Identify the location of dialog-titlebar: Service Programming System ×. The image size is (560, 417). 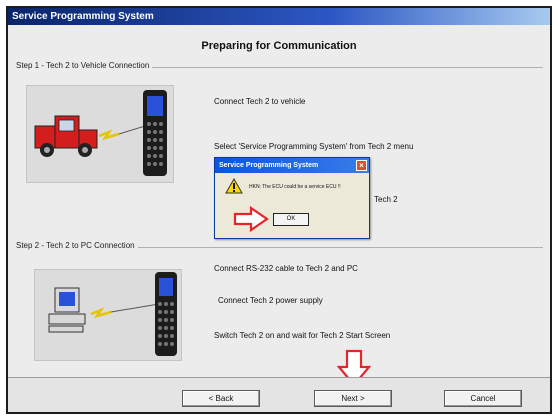
(292, 165).